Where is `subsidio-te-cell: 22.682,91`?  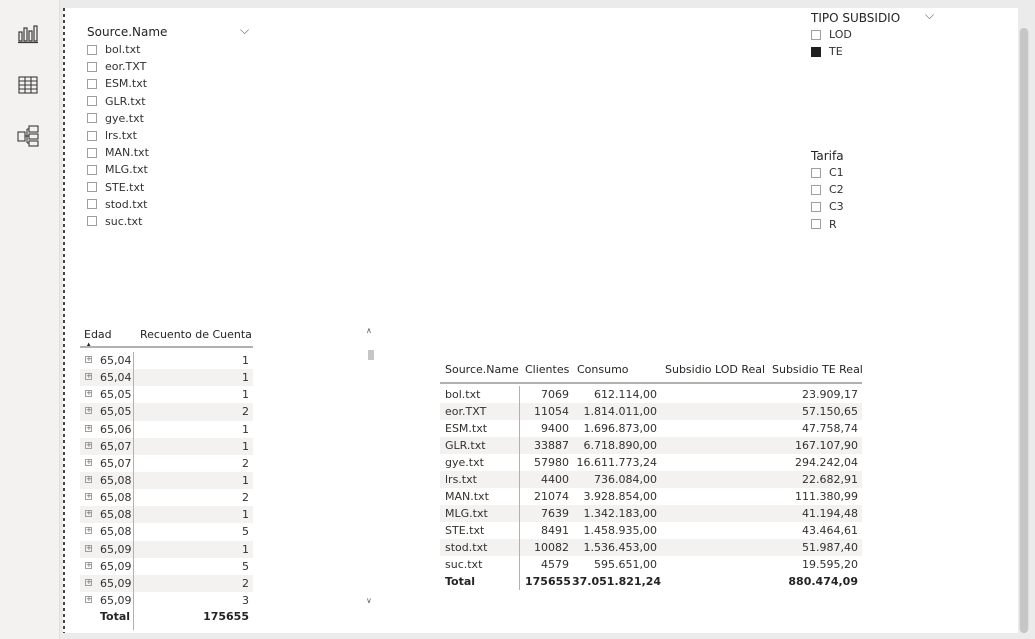
subsidio-te-cell: 22.682,91 is located at coordinates (830, 479).